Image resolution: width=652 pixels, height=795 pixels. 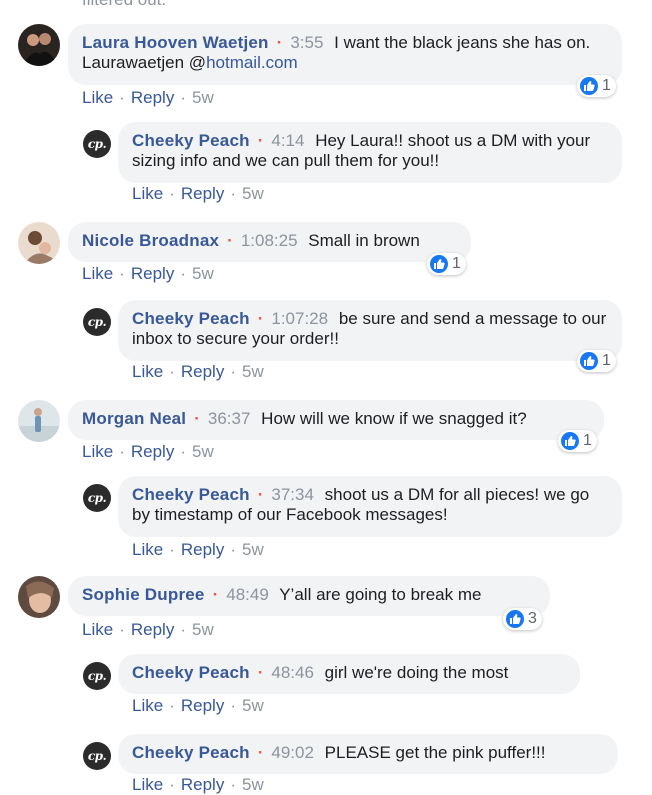 What do you see at coordinates (532, 618) in the screenshot?
I see `reaction-count: 3` at bounding box center [532, 618].